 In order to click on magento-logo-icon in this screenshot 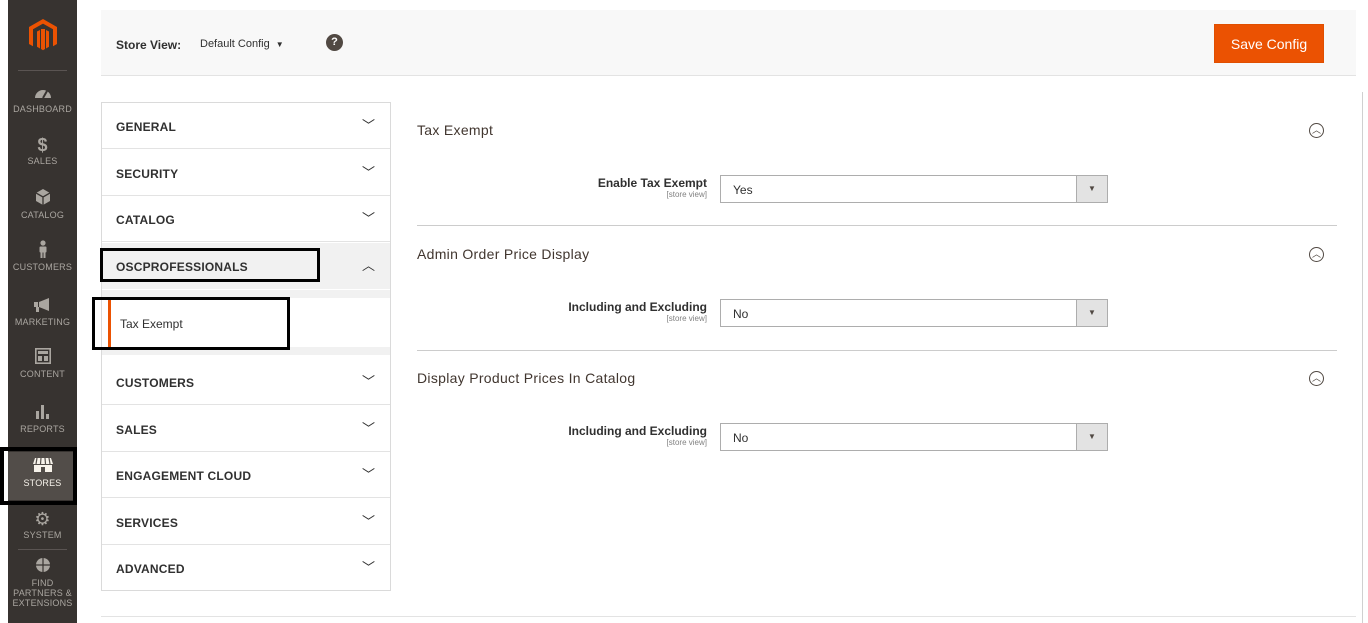, I will do `click(42, 35)`.